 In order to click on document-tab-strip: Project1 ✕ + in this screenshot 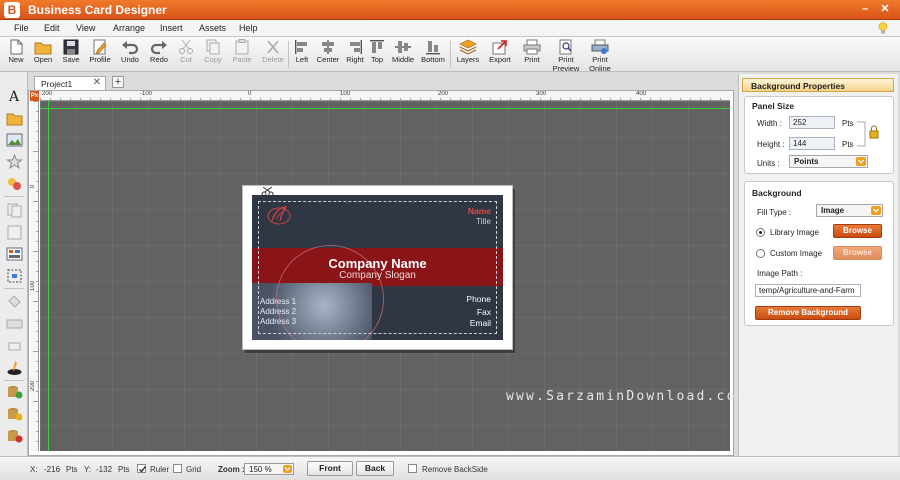, I will do `click(381, 82)`.